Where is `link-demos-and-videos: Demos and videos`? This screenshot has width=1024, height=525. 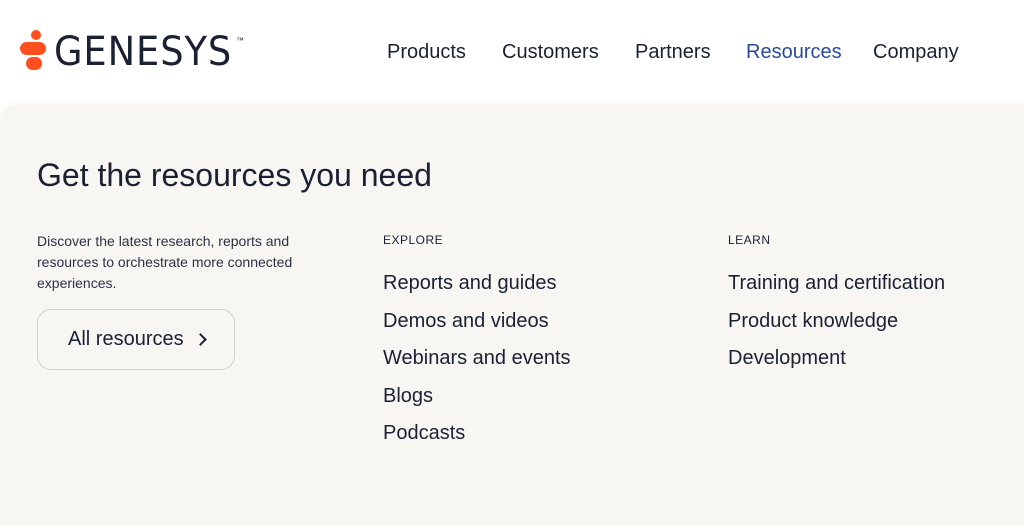
link-demos-and-videos: Demos and videos is located at coordinates (477, 326).